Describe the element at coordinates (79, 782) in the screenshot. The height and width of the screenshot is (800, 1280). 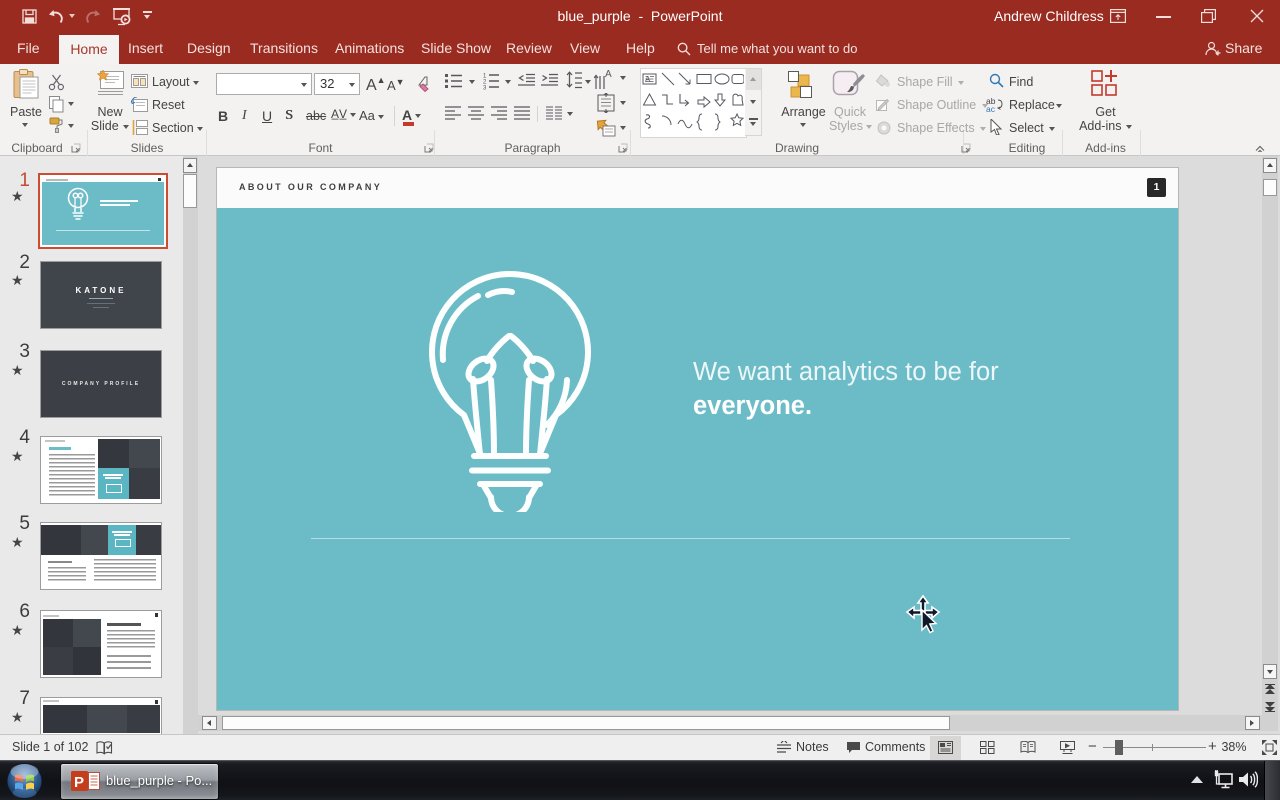
I see `svg-text: P` at that location.